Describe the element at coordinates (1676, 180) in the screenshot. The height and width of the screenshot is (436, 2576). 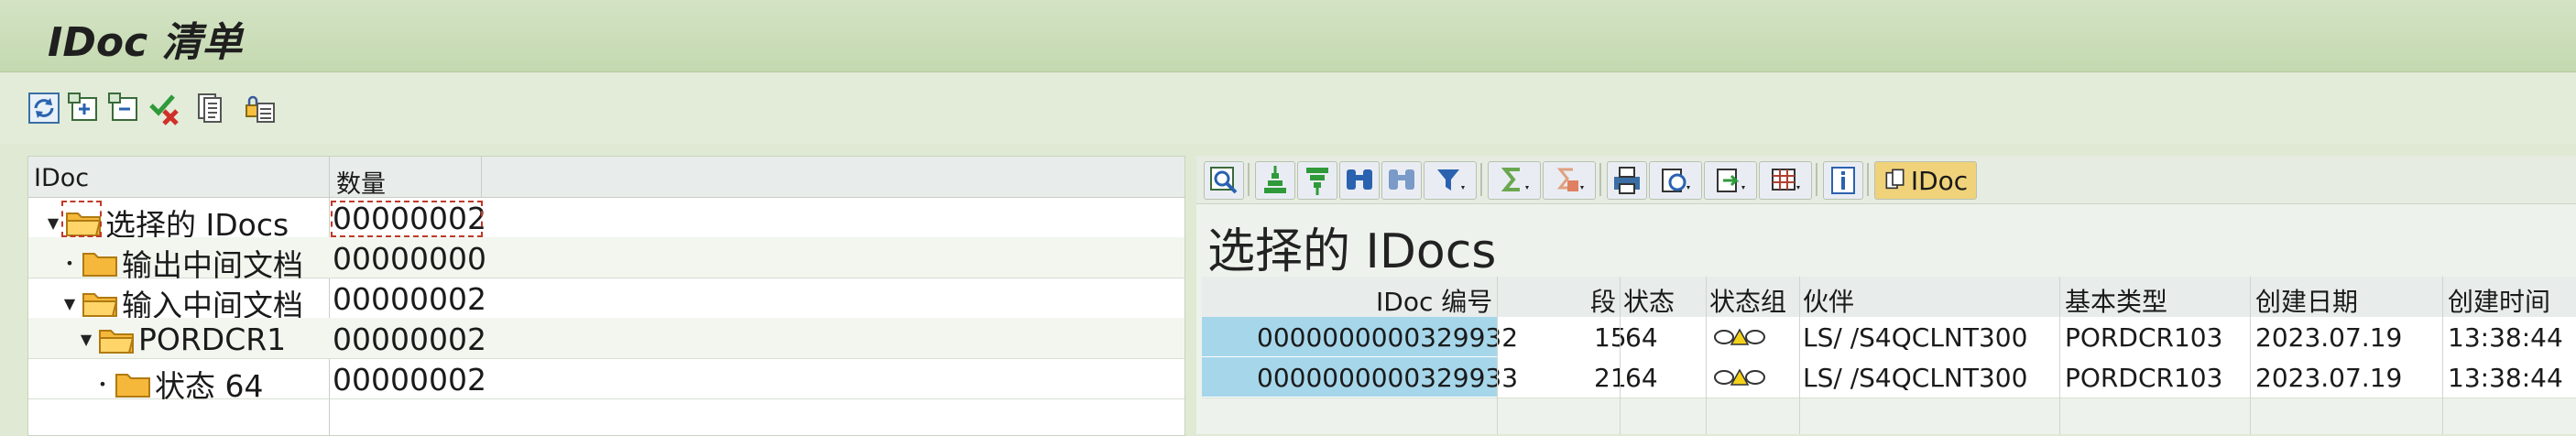
I see `views-icon` at that location.